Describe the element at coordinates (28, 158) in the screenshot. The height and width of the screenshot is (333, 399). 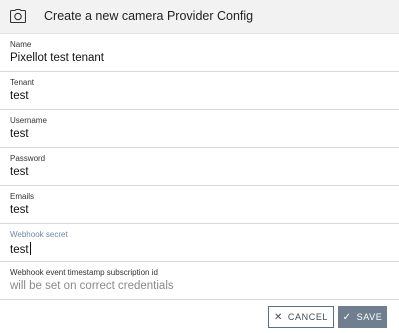
I see `password-label: Password` at that location.